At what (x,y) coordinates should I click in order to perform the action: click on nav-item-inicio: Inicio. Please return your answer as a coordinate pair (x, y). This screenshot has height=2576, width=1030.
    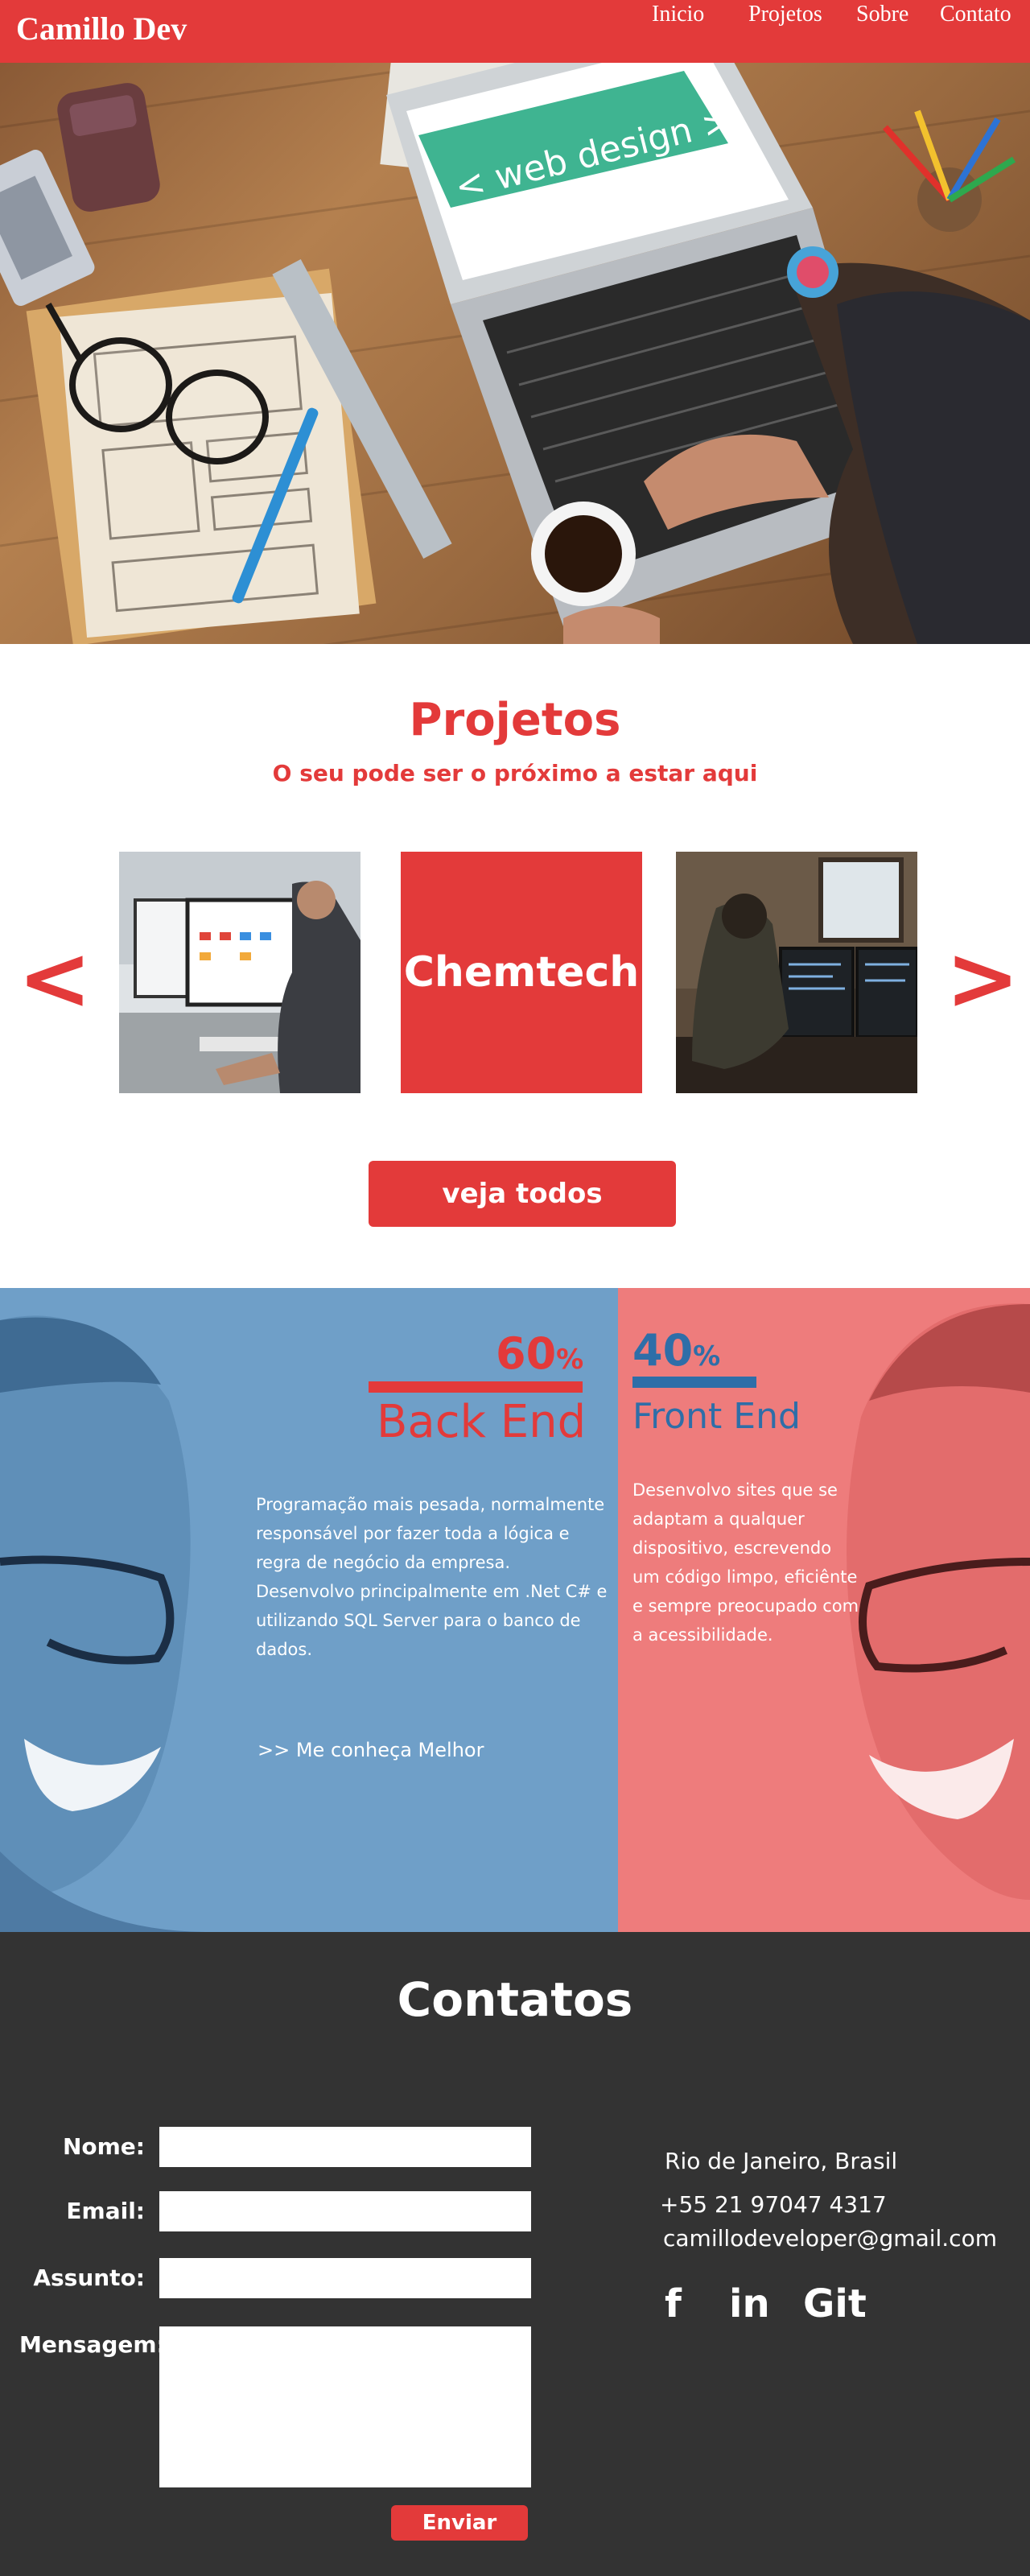
    Looking at the image, I should click on (678, 14).